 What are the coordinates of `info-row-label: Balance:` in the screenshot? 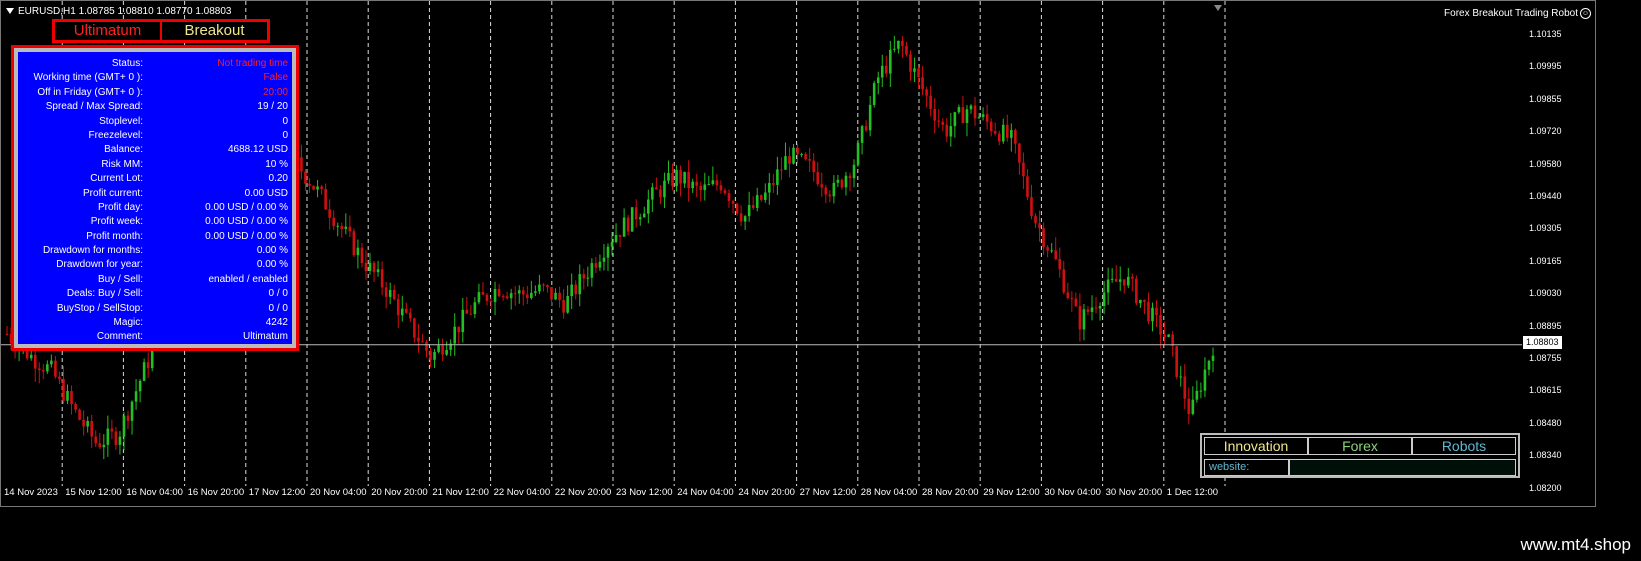 It's located at (123, 150).